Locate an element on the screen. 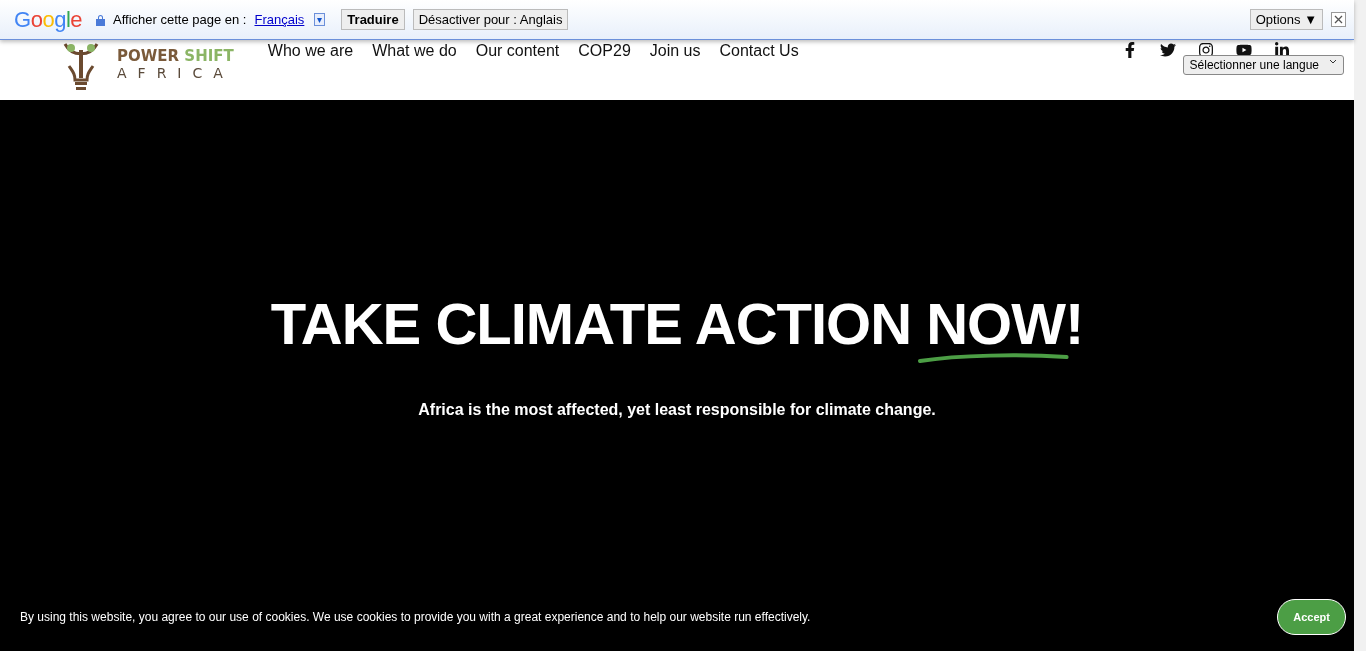  chevron-down-icon is located at coordinates (1333, 62).